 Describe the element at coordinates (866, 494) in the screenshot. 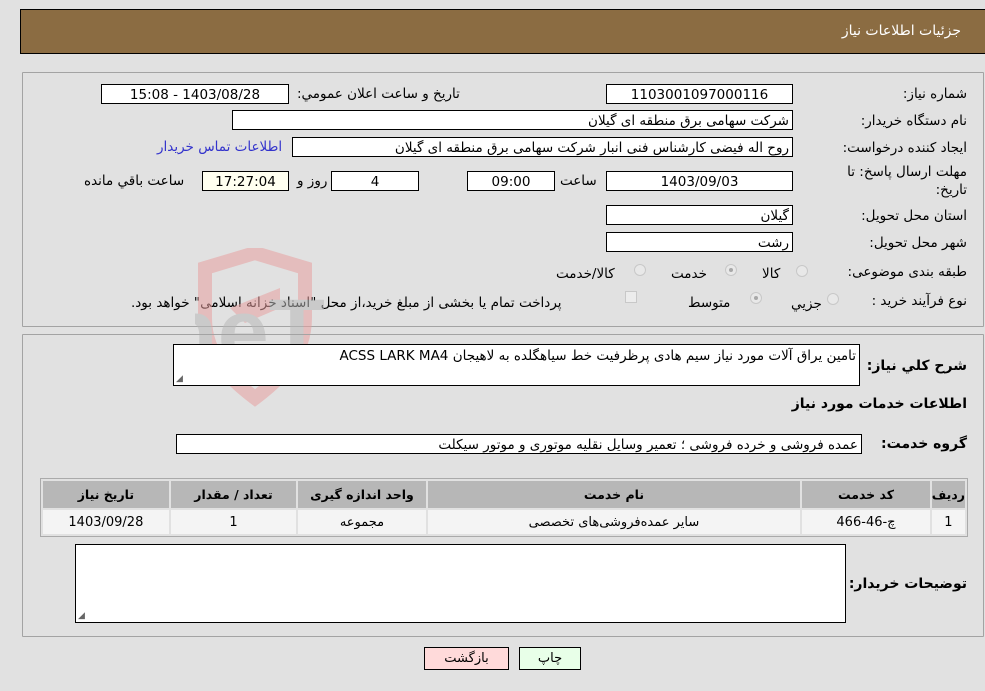

I see `col-header-service-code: کد خدمت` at that location.